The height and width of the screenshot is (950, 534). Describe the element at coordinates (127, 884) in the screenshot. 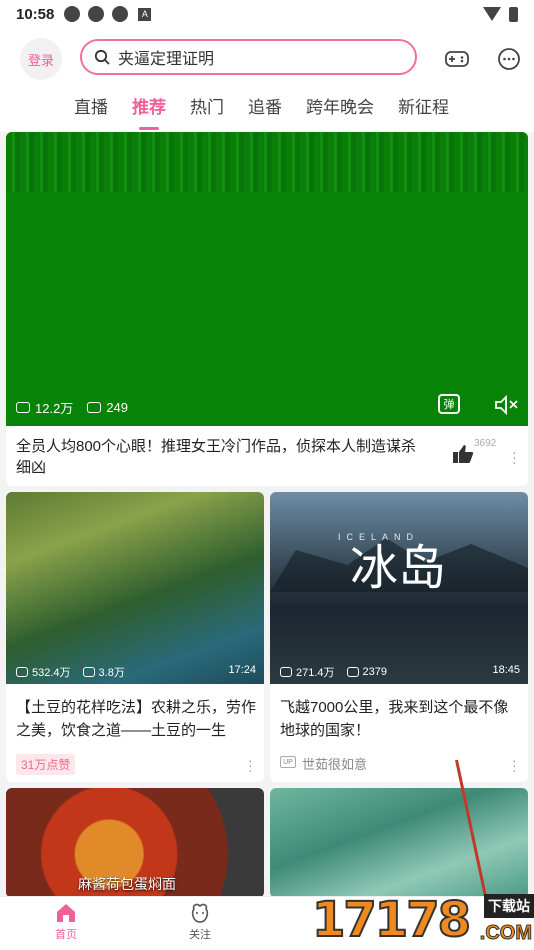

I see `thumbnail-caption: 麻酱荷包蛋焖面` at that location.